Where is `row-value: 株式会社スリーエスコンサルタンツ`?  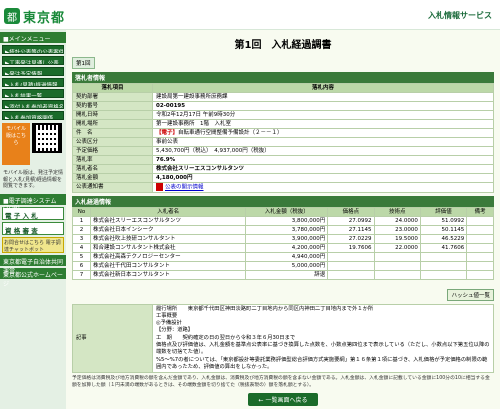 row-value: 株式会社スリーエスコンサルタンツ is located at coordinates (323, 169).